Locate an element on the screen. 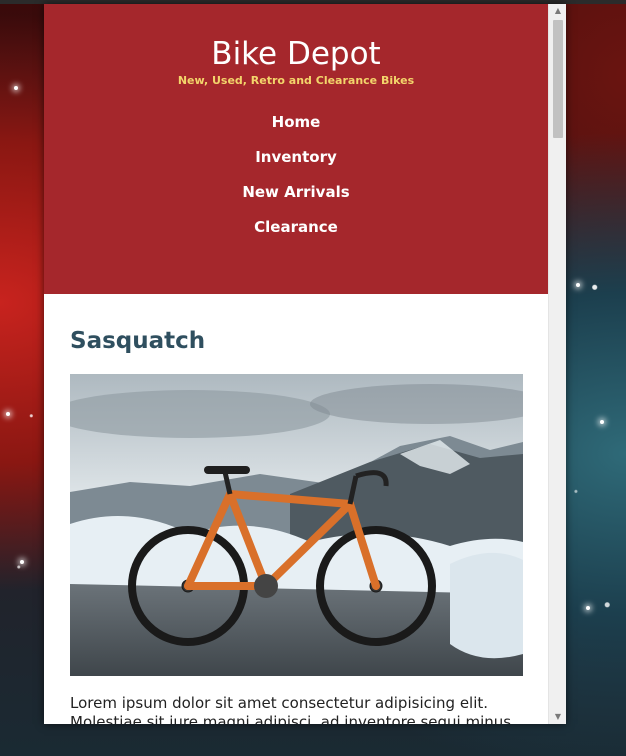 This screenshot has height=756, width=626. main-nav: Home Inventory New Arrivals Clearance is located at coordinates (296, 175).